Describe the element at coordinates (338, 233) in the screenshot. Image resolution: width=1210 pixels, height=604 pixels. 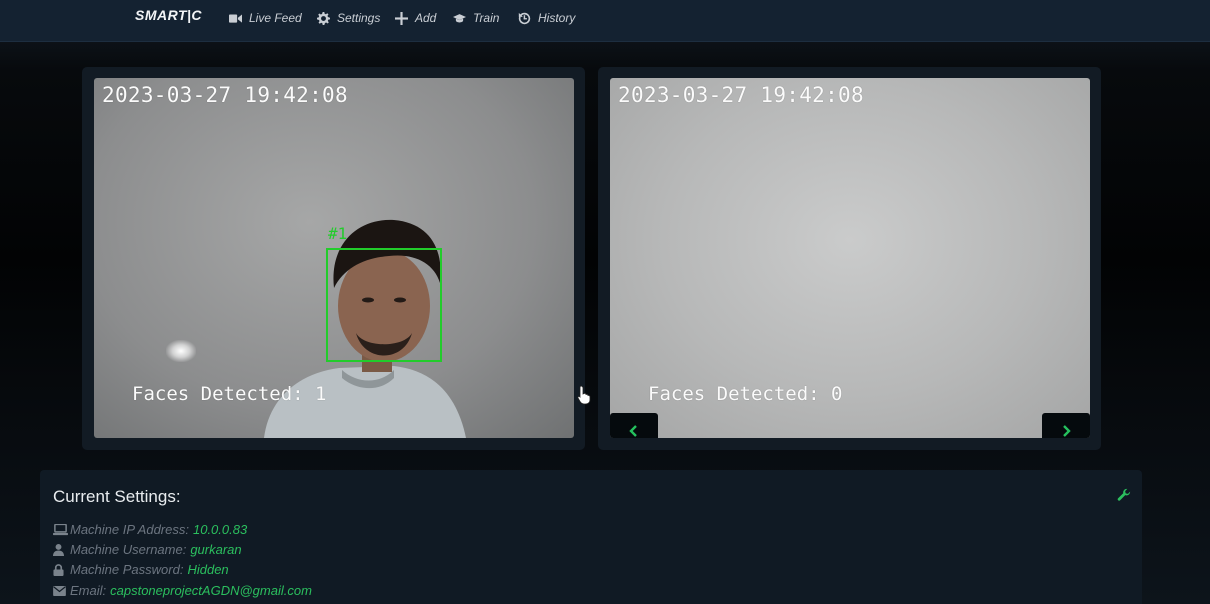
I see `face-id-label: #1` at that location.